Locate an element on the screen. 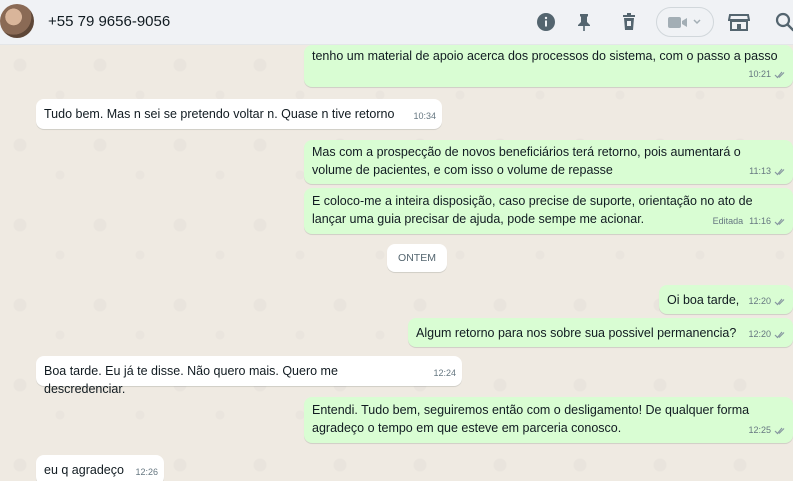 The width and height of the screenshot is (793, 481). outgoing-message: Oi boa tarde, 12:20 is located at coordinates (726, 299).